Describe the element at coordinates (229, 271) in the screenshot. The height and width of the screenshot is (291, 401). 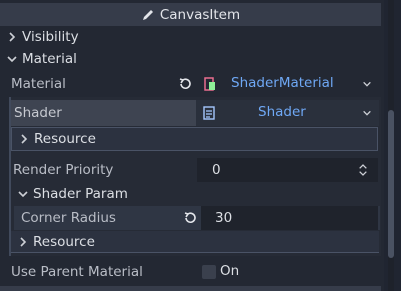
I see `use-parent-material-value: On` at that location.